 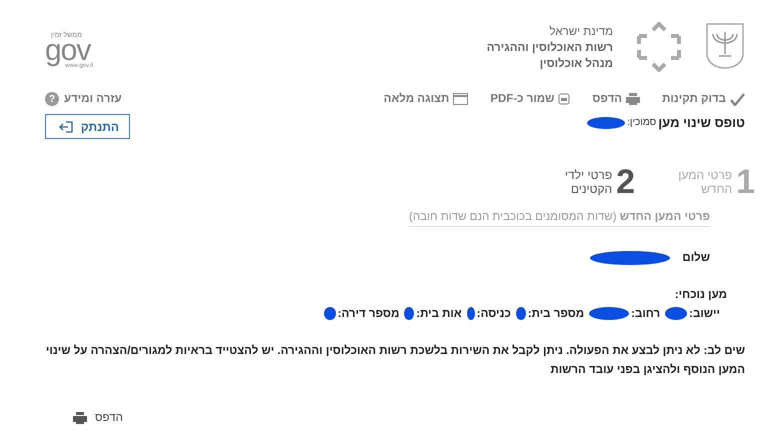 What do you see at coordinates (737, 99) in the screenshot?
I see `checkmark-icon` at bounding box center [737, 99].